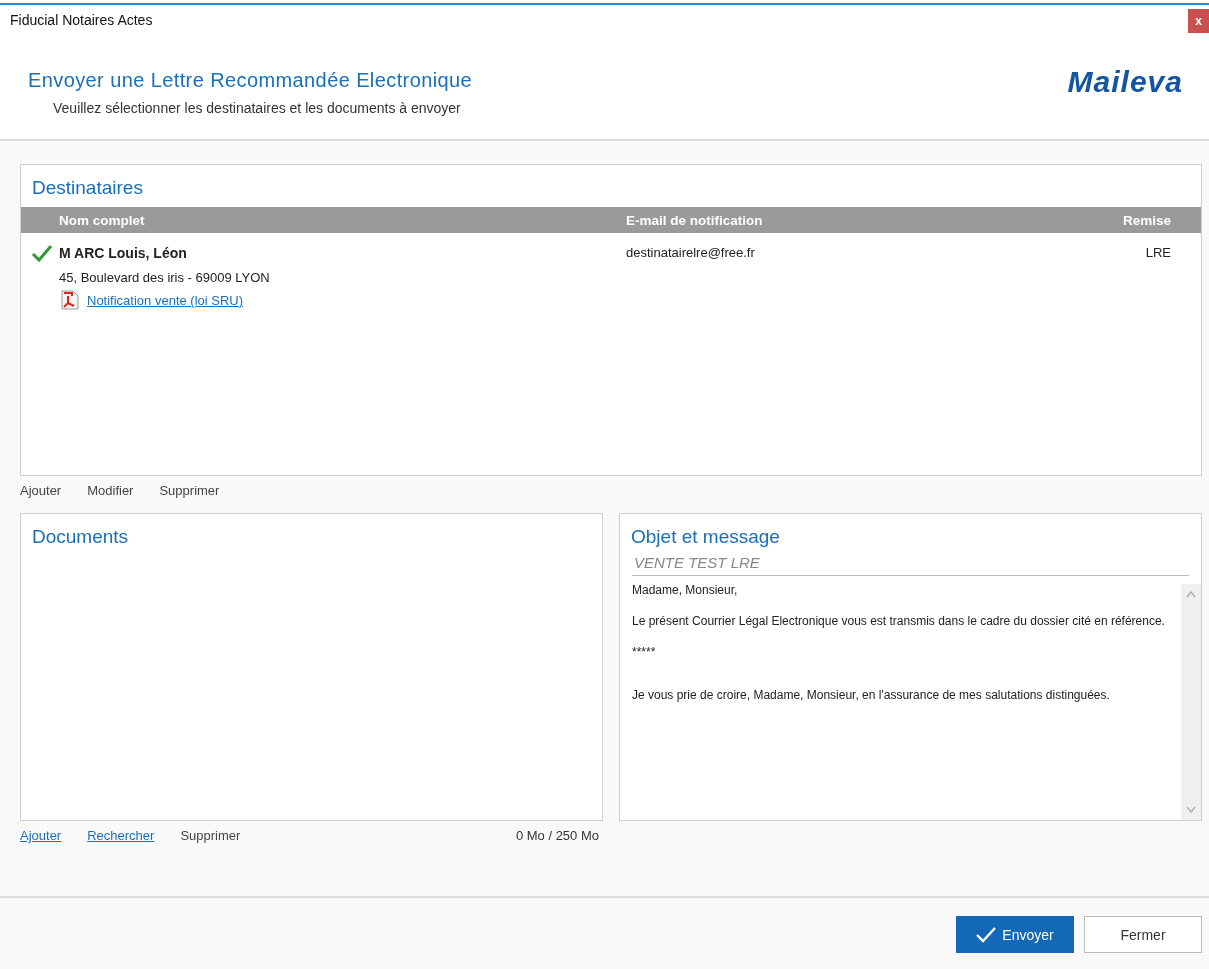  What do you see at coordinates (705, 537) in the screenshot?
I see `panel-title: Objet et message` at bounding box center [705, 537].